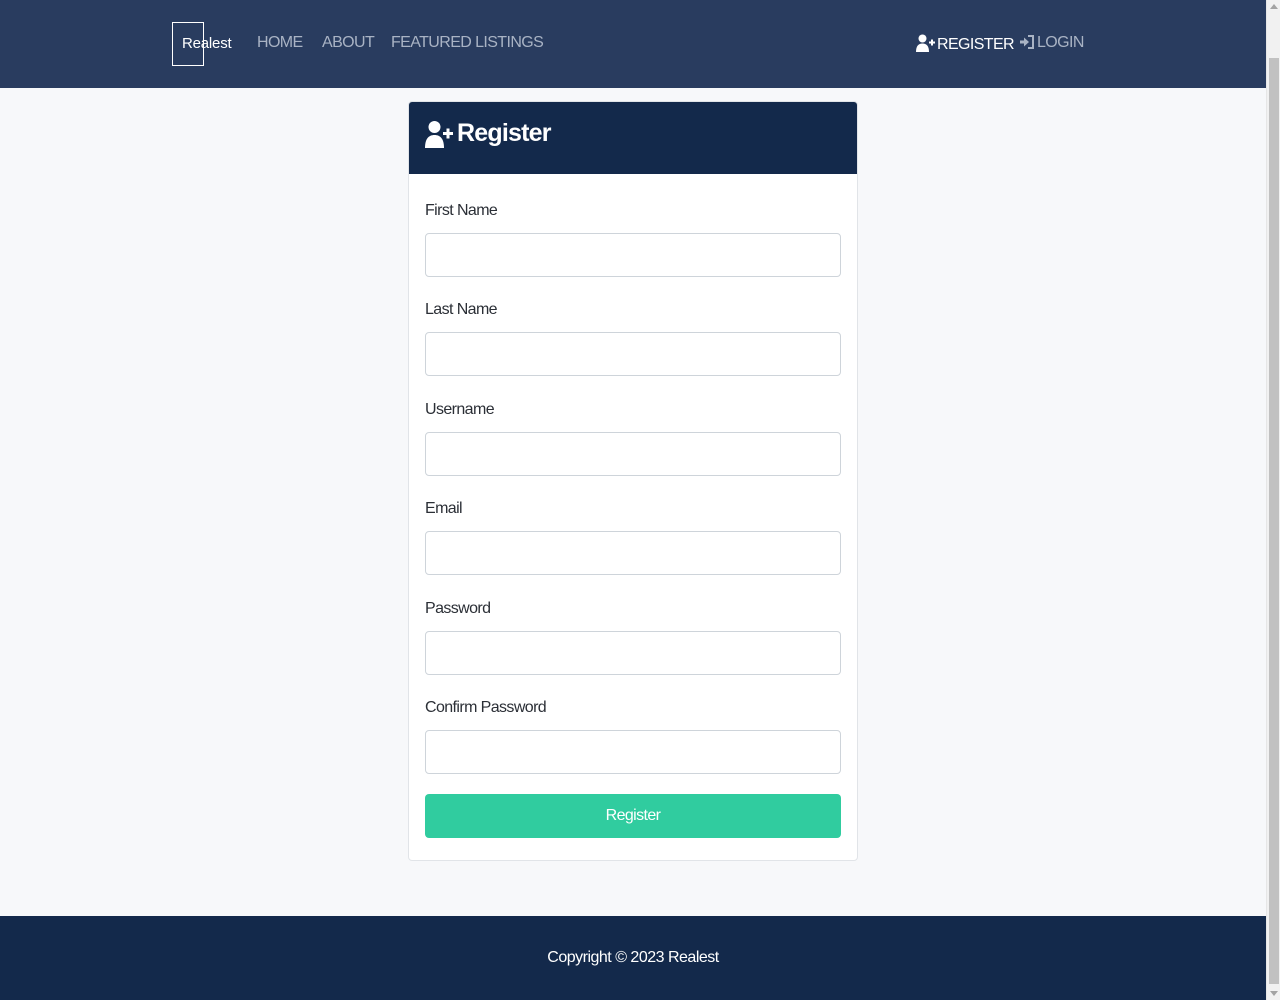  Describe the element at coordinates (280, 43) in the screenshot. I see `nav-link-home: HOME` at that location.